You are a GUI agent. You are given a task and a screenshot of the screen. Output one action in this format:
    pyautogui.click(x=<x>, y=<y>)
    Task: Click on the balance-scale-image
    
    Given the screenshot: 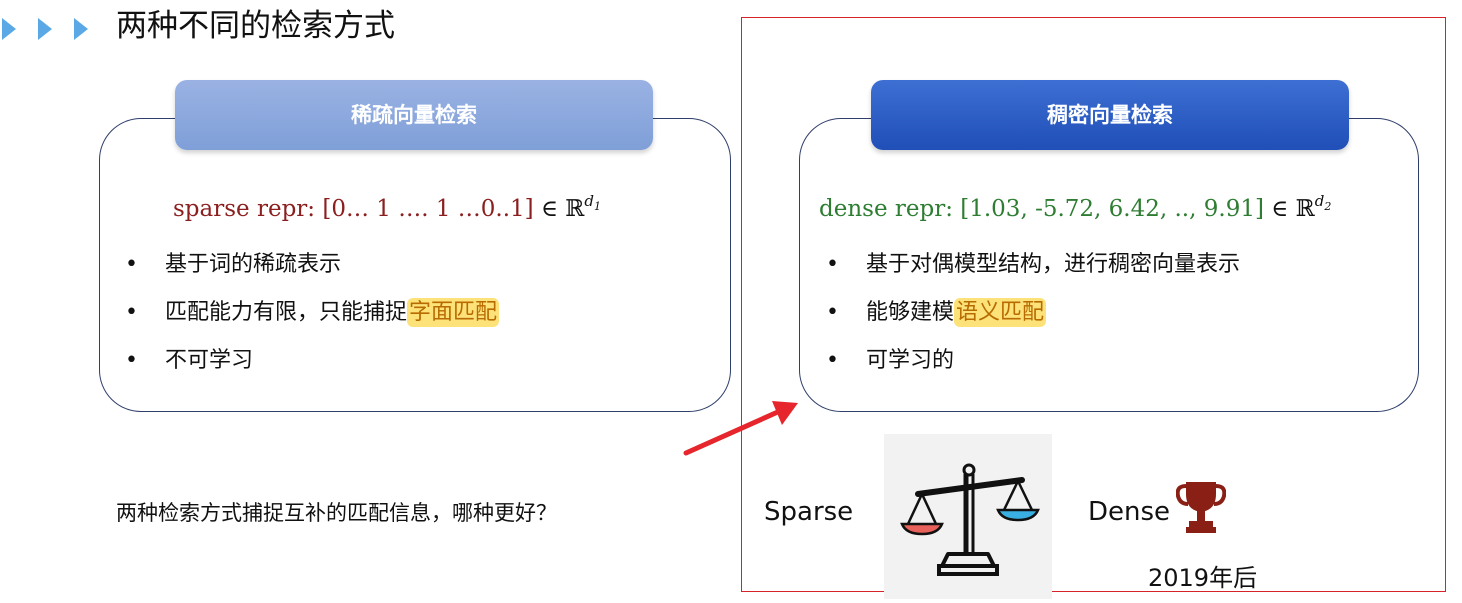 What is the action you would take?
    pyautogui.click(x=968, y=516)
    